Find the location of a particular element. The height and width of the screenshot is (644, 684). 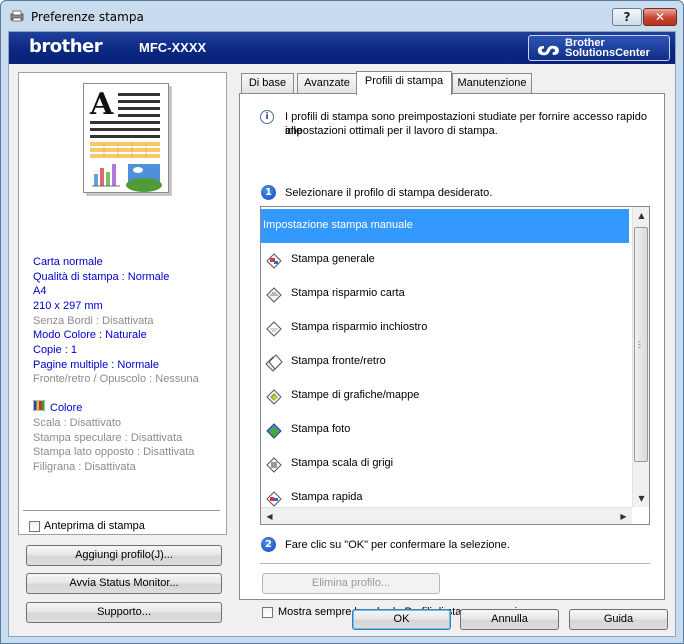

list-item-label: Impostazione stampa manuale is located at coordinates (338, 225).